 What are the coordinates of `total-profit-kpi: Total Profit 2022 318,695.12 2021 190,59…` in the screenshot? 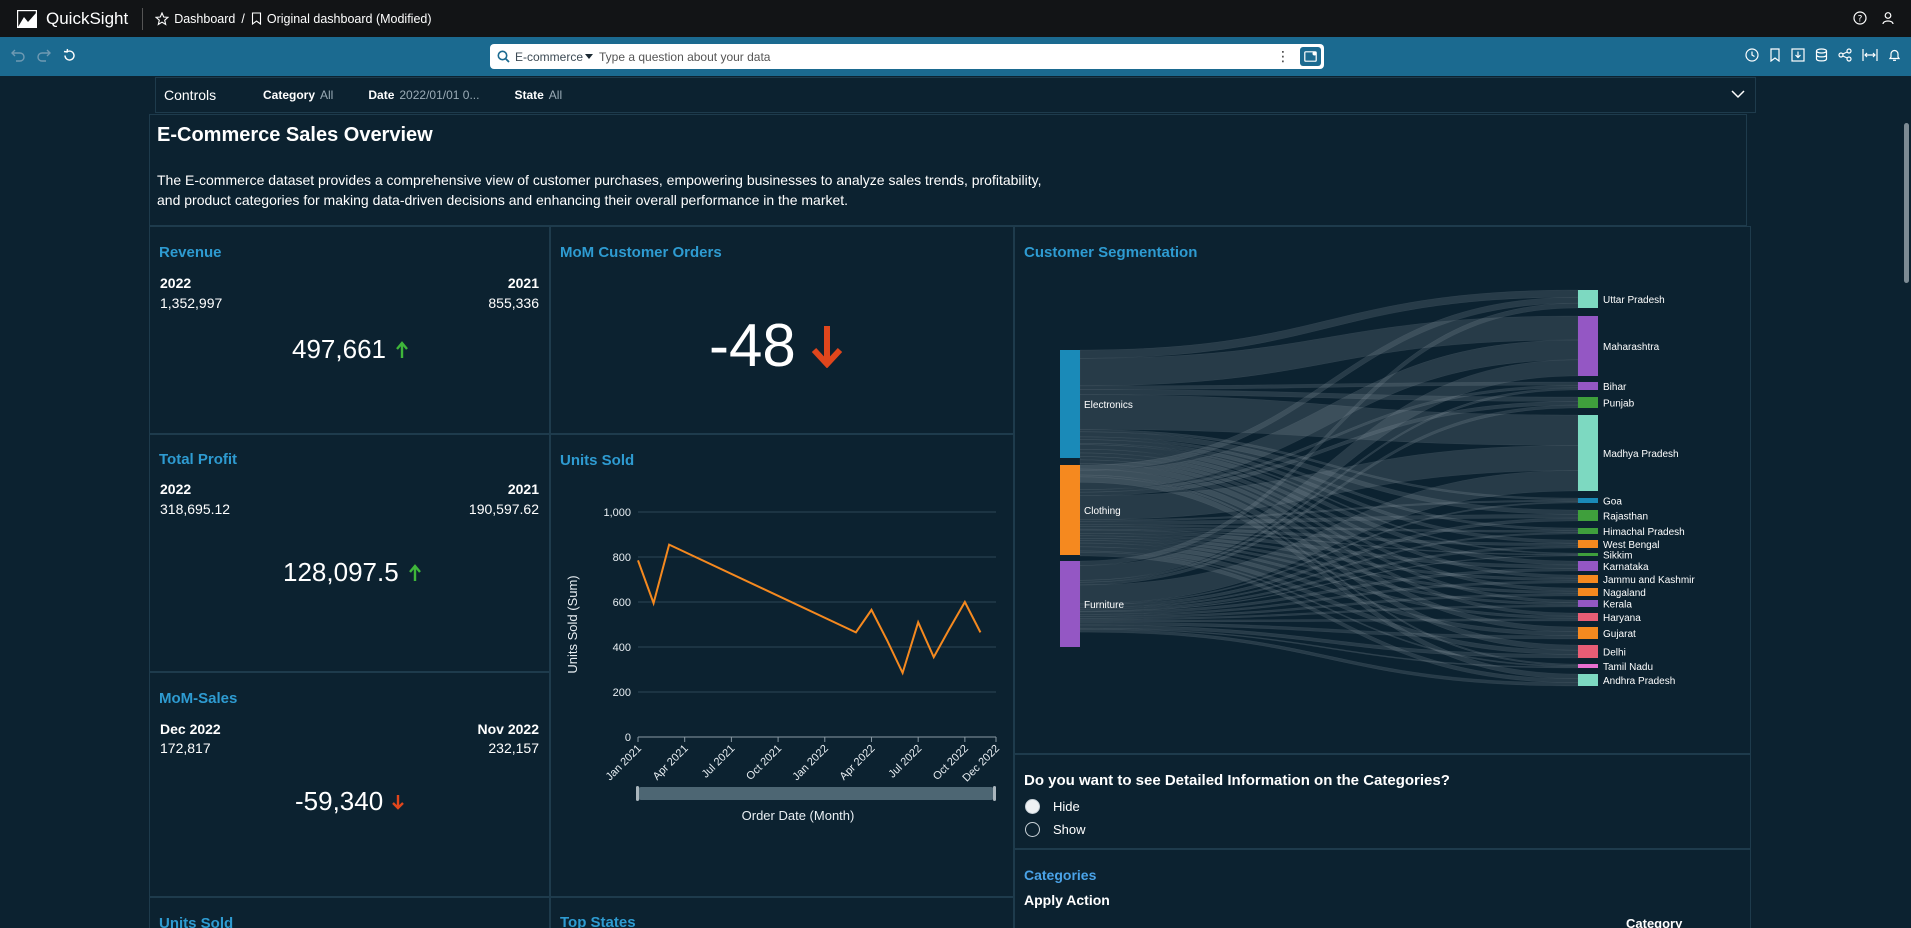 It's located at (349, 553).